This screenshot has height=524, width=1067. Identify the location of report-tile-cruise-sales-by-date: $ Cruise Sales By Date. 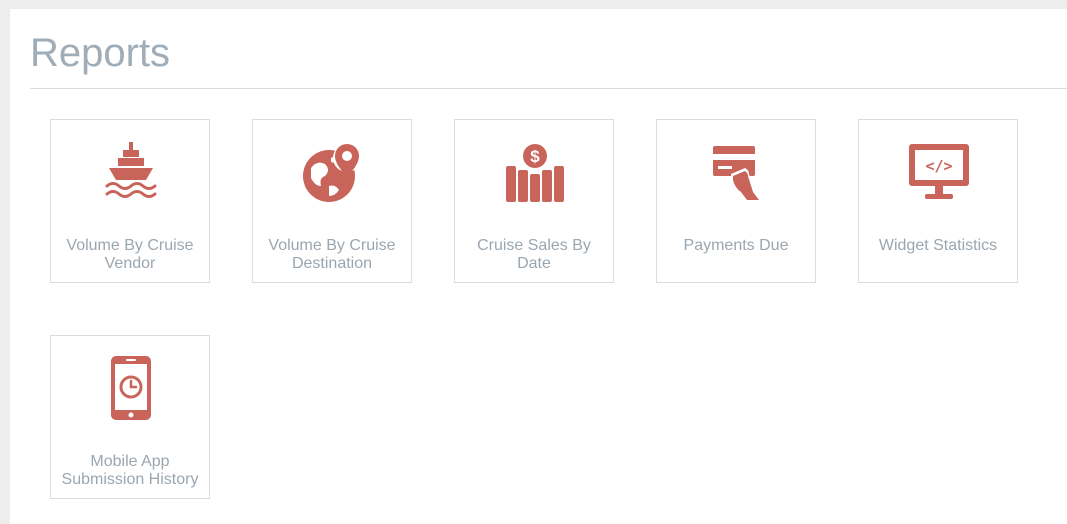
(534, 201).